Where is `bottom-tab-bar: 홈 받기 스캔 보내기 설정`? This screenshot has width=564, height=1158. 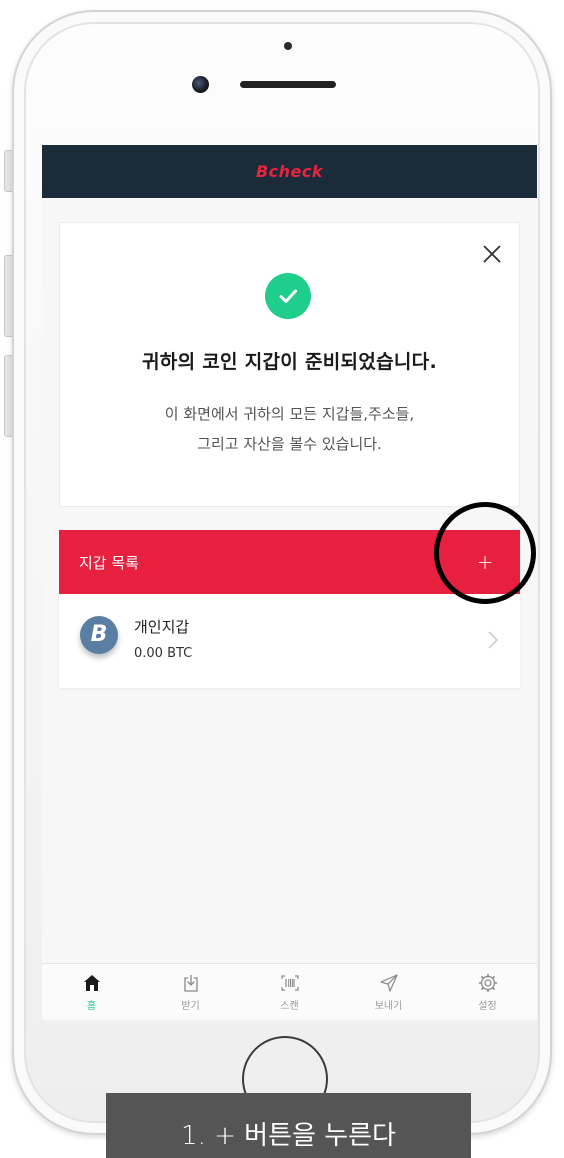
bottom-tab-bar: 홈 받기 스캔 보내기 설정 is located at coordinates (289, 991).